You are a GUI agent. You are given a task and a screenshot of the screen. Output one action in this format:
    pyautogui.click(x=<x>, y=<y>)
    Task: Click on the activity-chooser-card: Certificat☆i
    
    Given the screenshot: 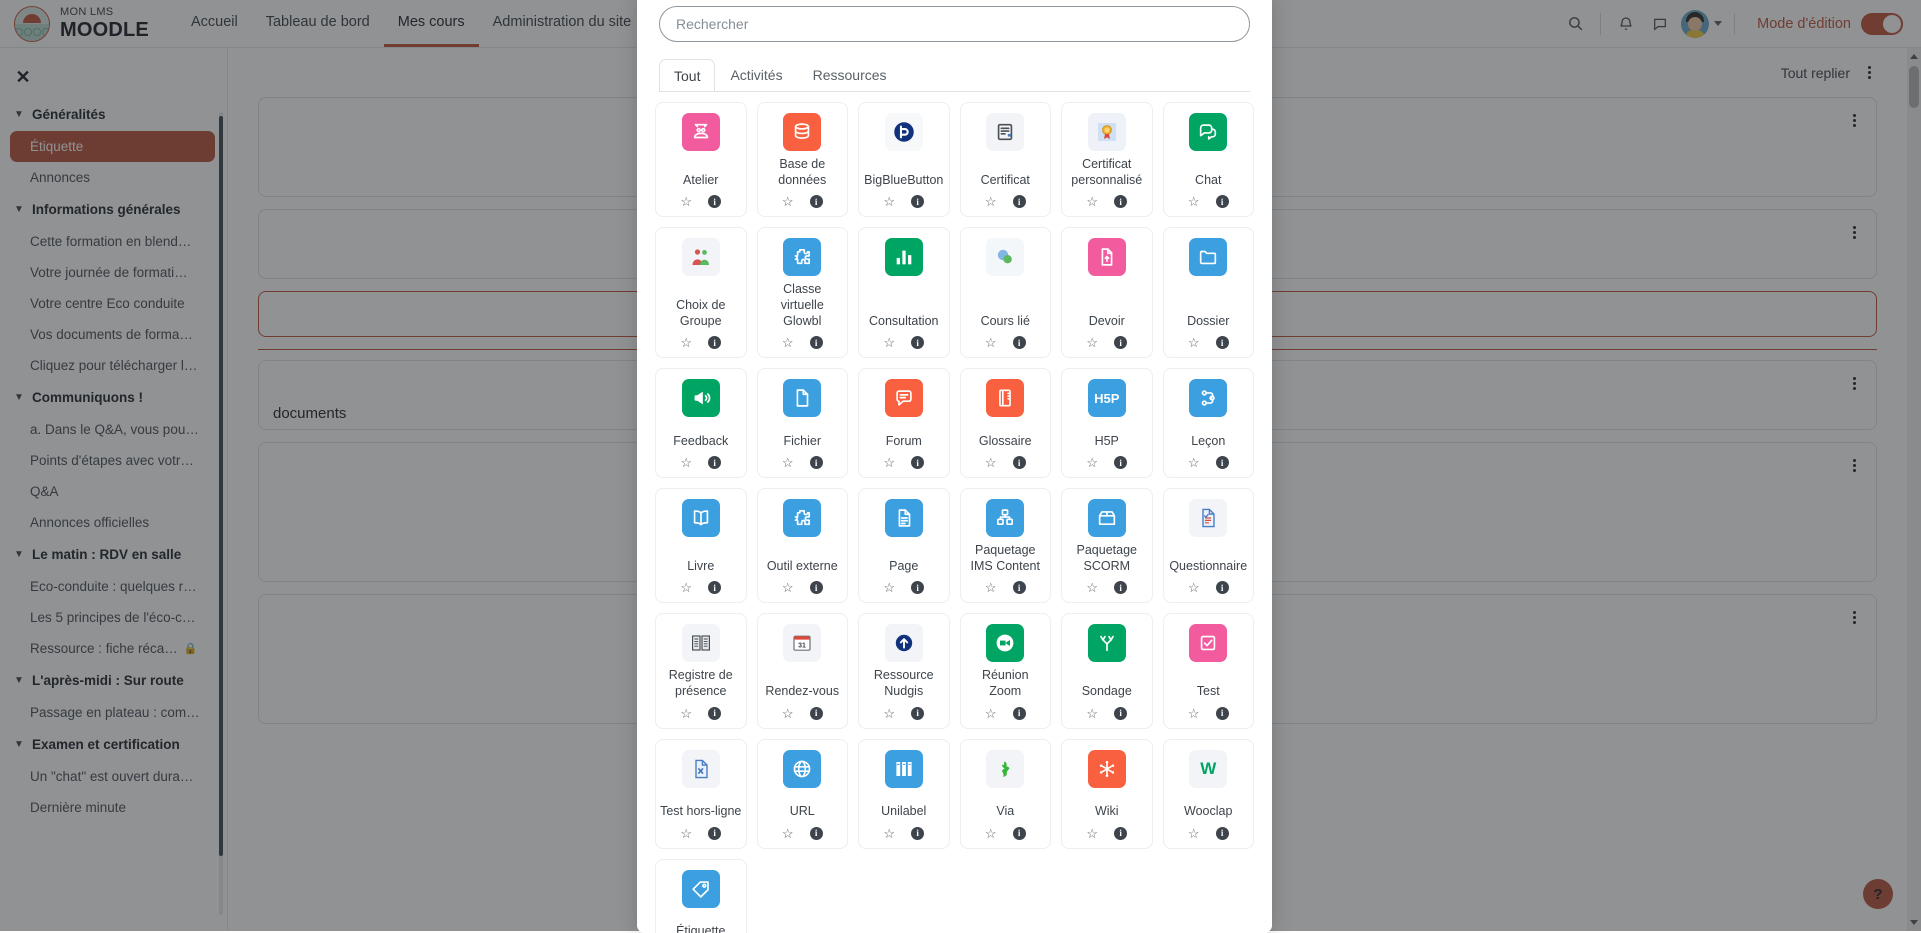 What is the action you would take?
    pyautogui.click(x=1006, y=159)
    